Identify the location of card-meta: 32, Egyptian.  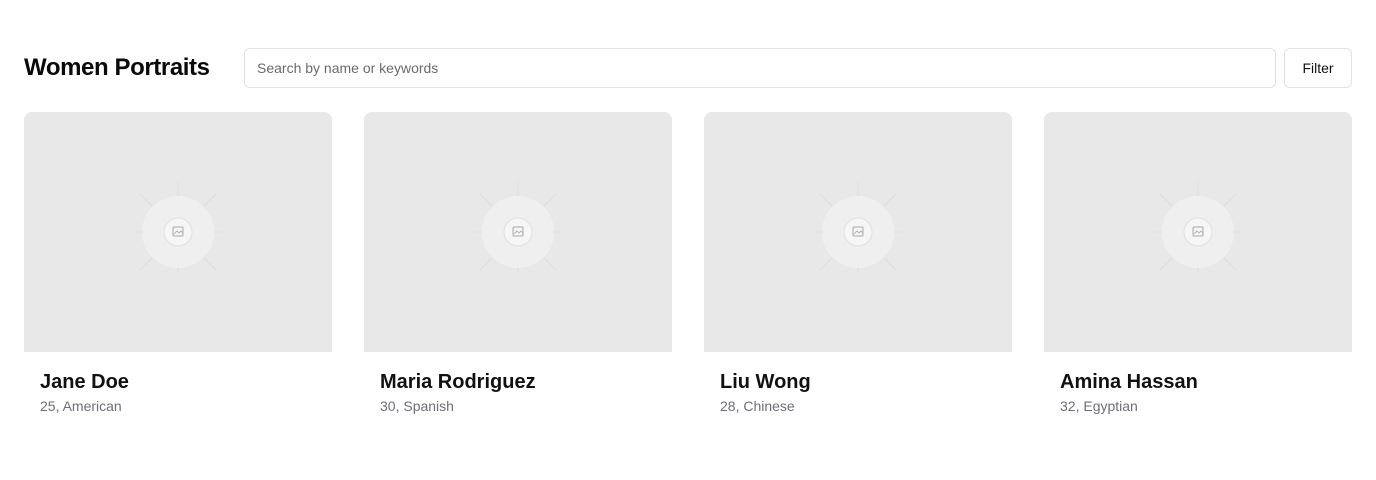
(1099, 406).